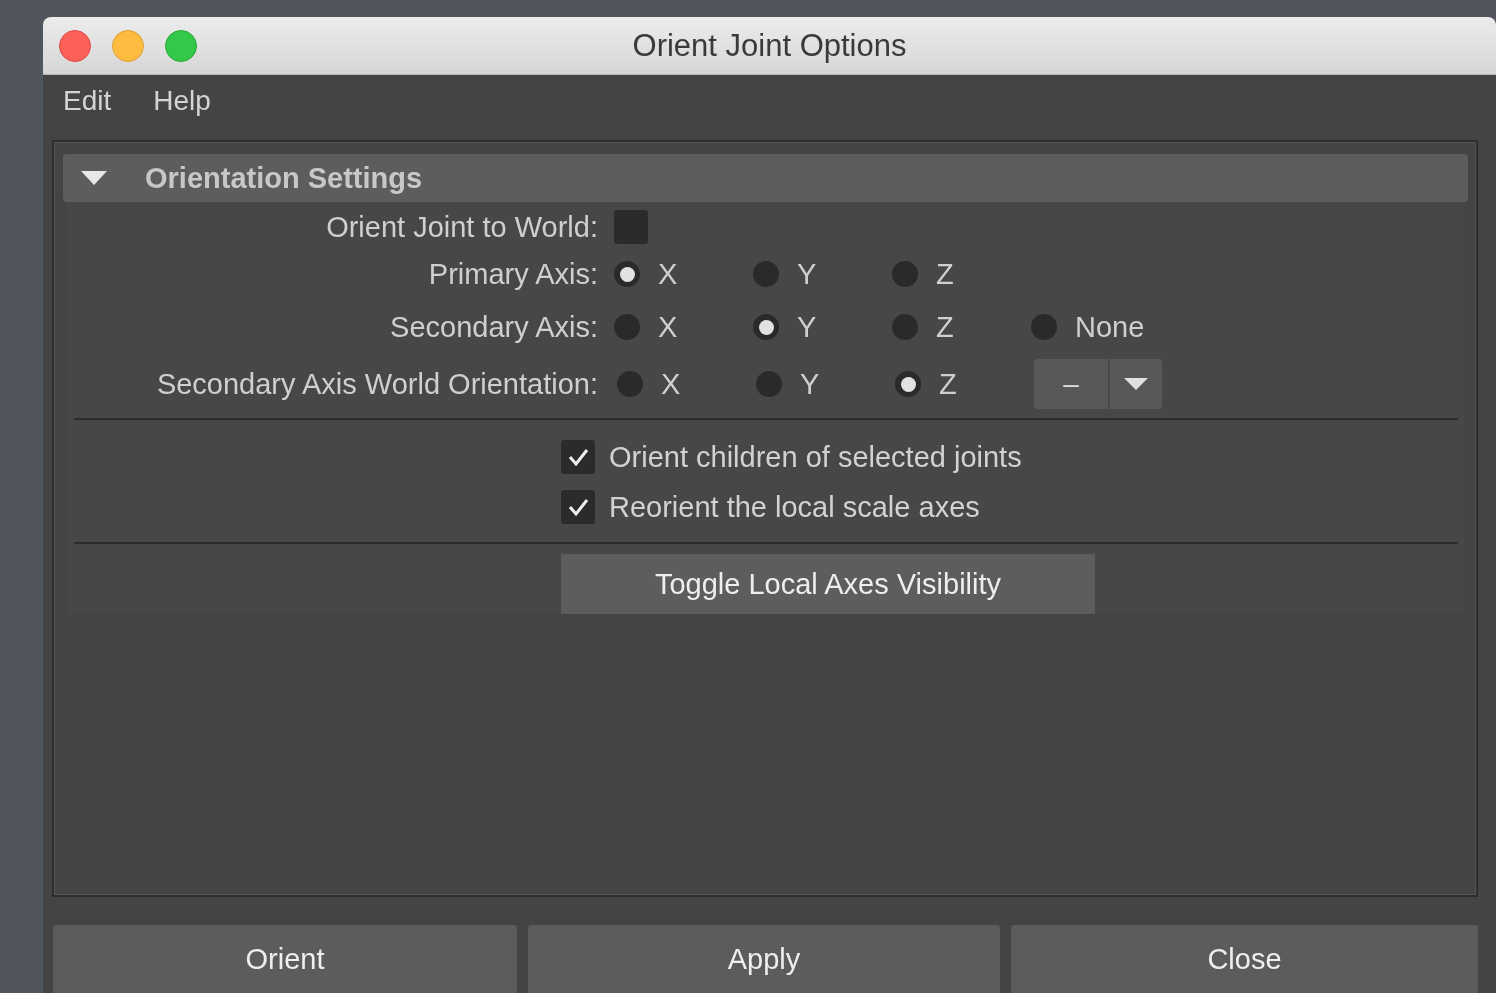 Image resolution: width=1496 pixels, height=993 pixels. Describe the element at coordinates (75, 46) in the screenshot. I see `close-icon` at that location.